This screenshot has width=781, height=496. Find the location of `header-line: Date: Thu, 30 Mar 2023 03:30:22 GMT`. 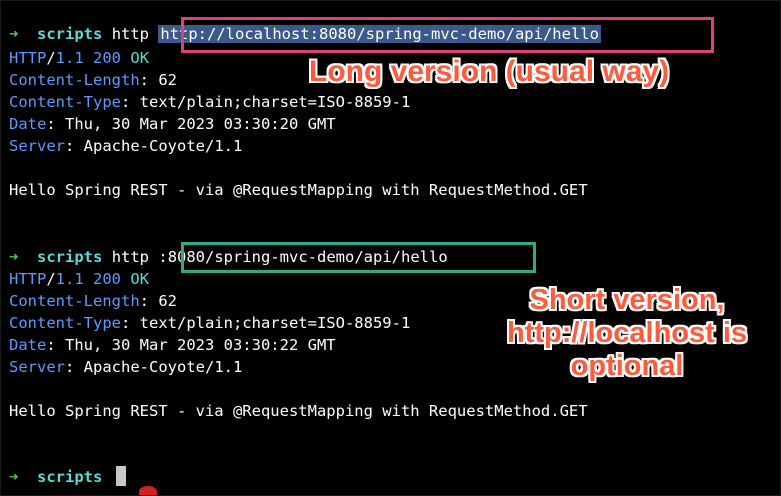

header-line: Date: Thu, 30 Mar 2023 03:30:22 GMT is located at coordinates (172, 345).